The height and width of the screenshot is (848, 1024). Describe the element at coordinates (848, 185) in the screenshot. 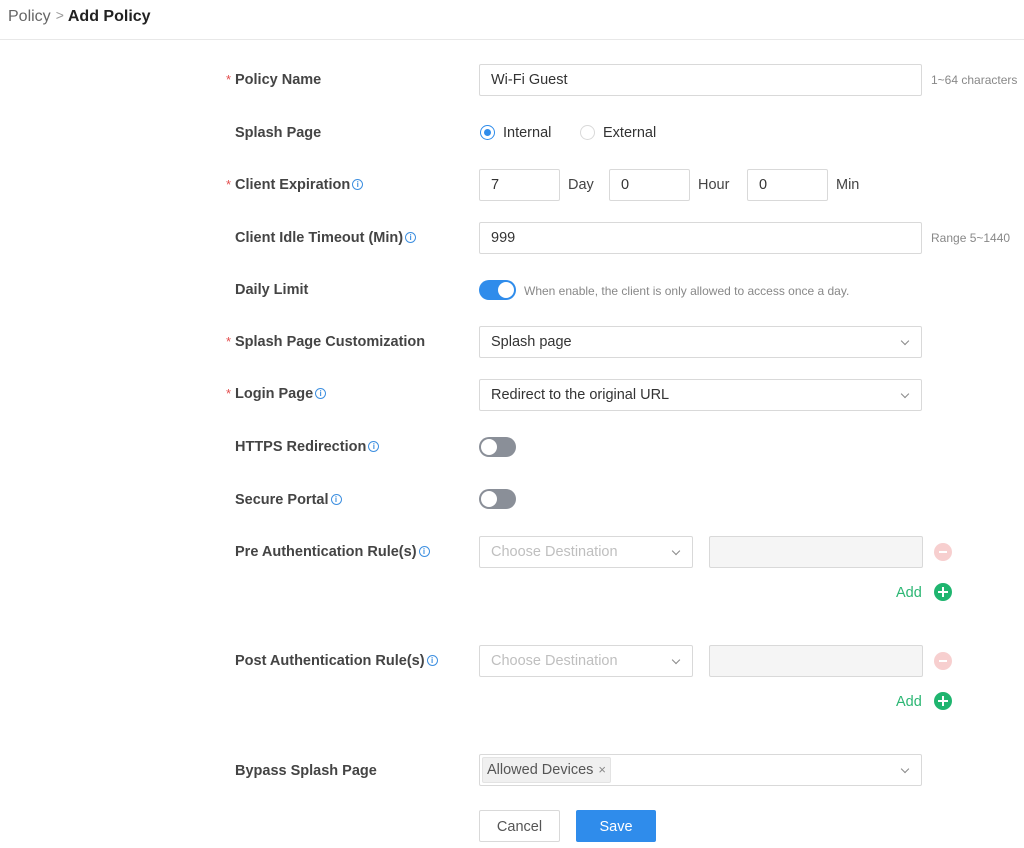

I see `min-unit: Min` at that location.